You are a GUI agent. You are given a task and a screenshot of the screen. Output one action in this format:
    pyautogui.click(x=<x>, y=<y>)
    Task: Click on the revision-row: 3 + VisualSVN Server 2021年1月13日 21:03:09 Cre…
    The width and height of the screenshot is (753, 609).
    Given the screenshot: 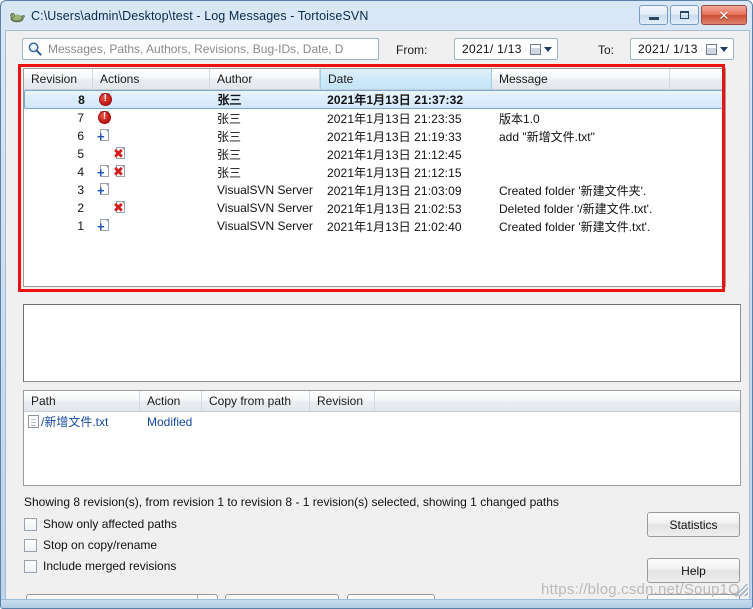 What is the action you would take?
    pyautogui.click(x=374, y=190)
    